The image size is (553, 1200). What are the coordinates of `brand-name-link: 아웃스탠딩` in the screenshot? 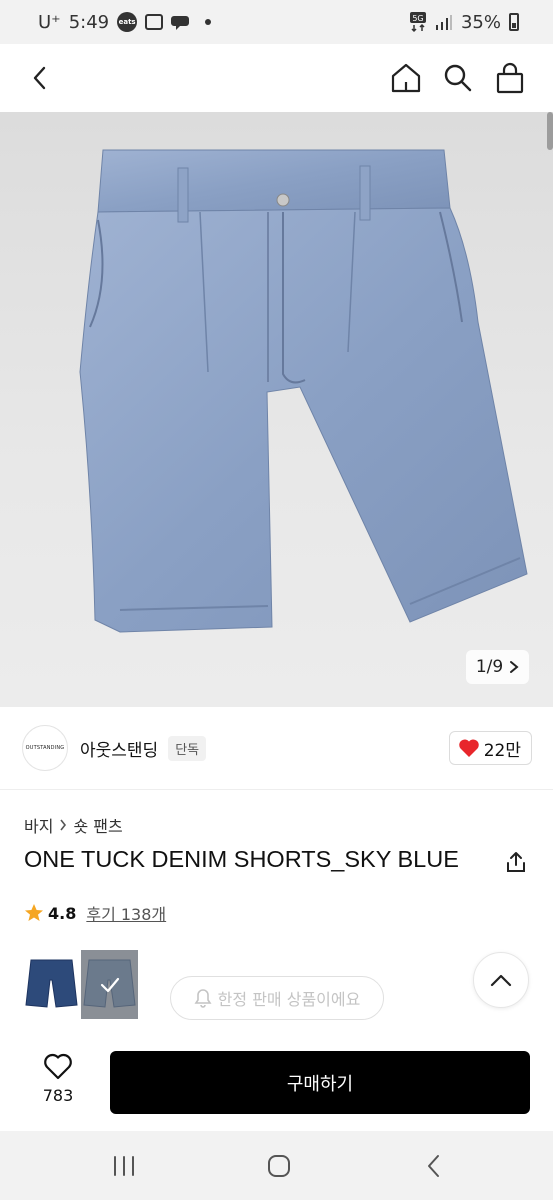 It's located at (119, 748).